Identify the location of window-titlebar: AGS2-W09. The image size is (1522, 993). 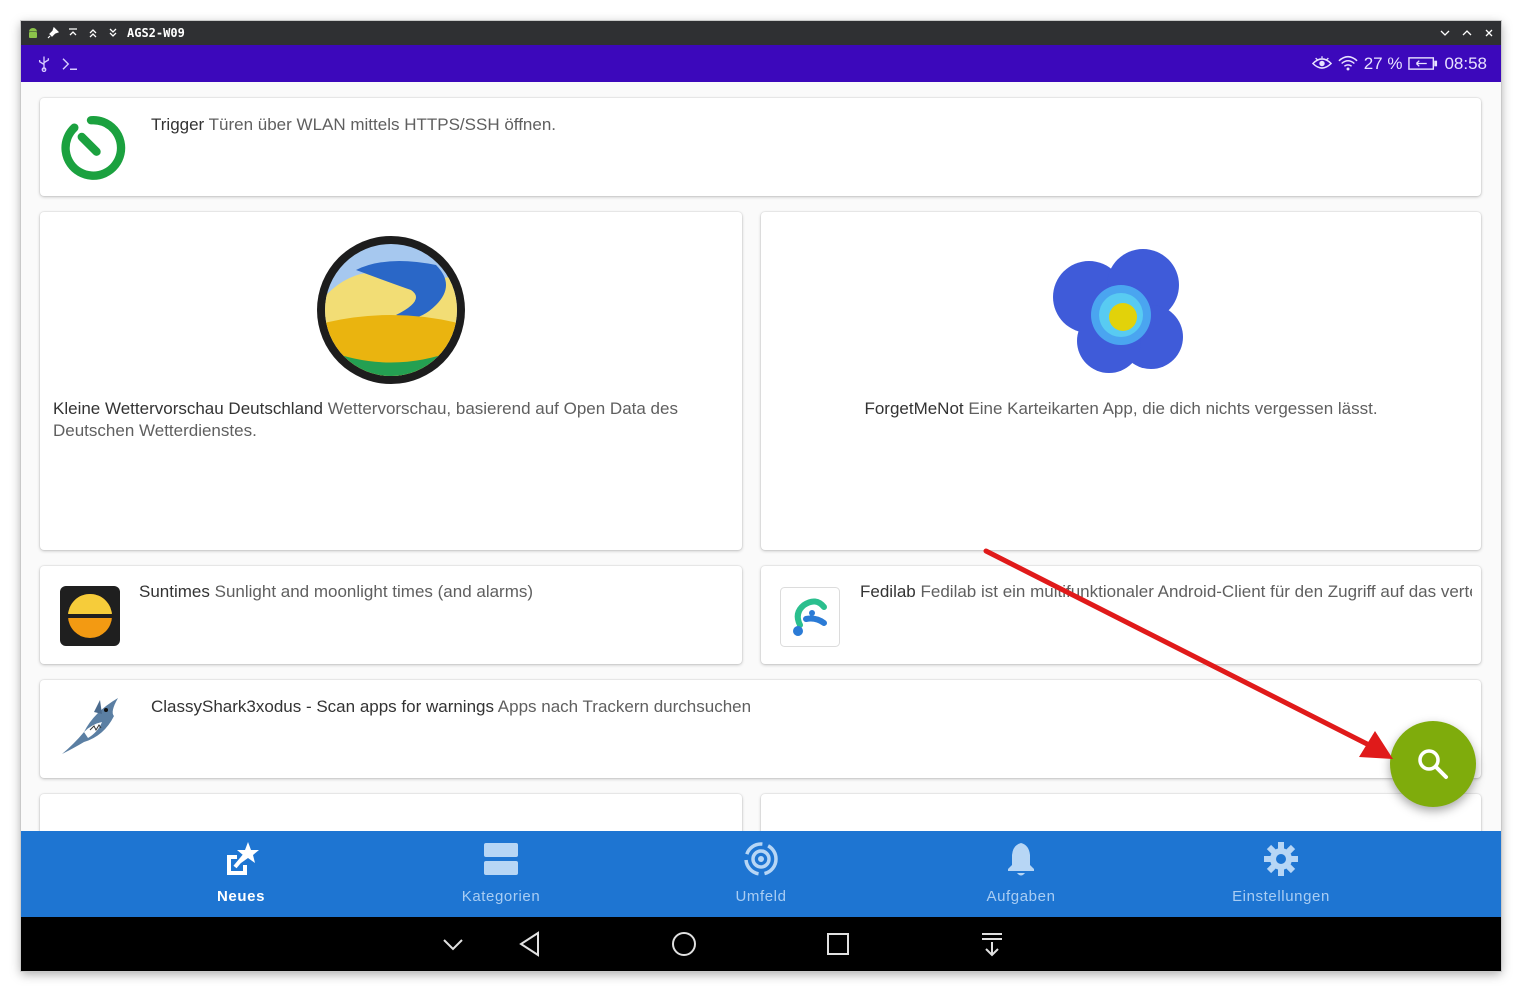
(761, 33).